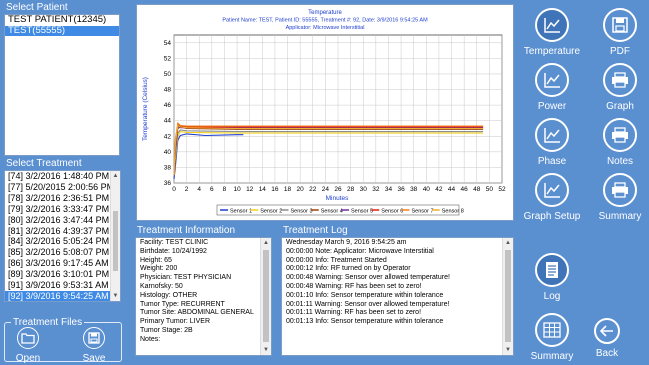 This screenshot has width=649, height=365. Describe the element at coordinates (414, 189) in the screenshot. I see `x-tick-label: 38` at that location.